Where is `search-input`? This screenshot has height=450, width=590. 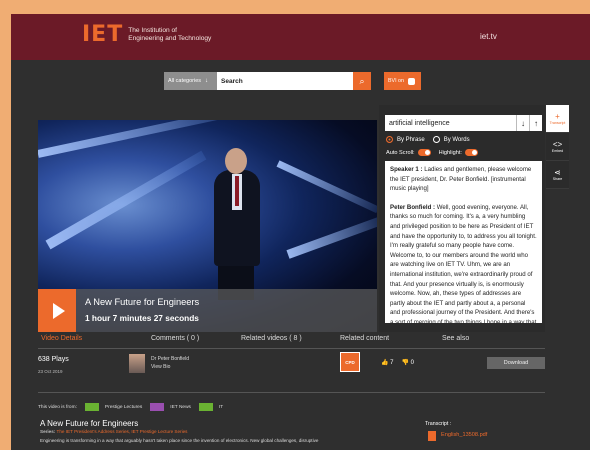 search-input is located at coordinates (285, 81).